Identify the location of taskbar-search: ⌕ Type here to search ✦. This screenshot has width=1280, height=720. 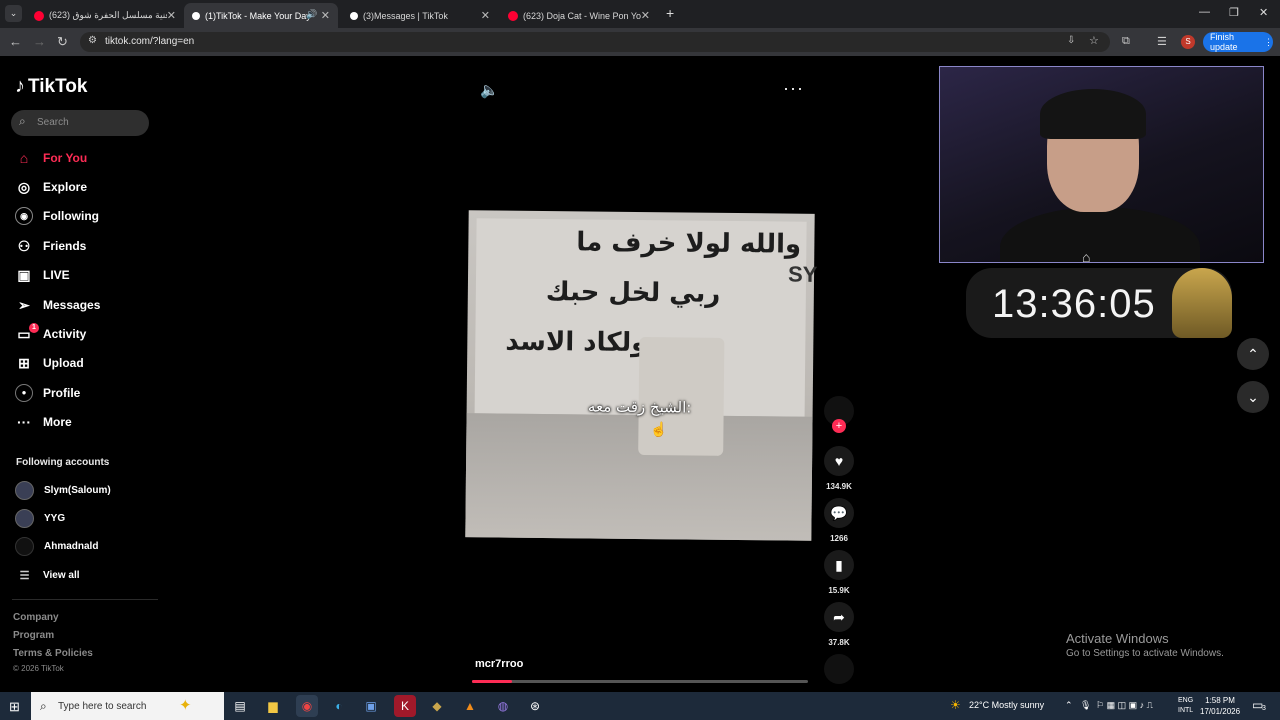
(127, 706).